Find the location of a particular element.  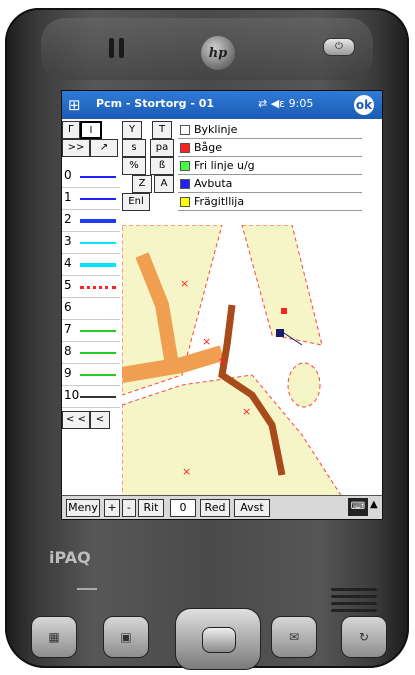

line-style-number: 7 is located at coordinates (68, 329).